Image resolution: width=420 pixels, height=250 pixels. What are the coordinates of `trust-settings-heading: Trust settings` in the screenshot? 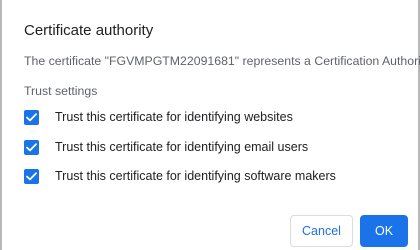 It's located at (61, 91).